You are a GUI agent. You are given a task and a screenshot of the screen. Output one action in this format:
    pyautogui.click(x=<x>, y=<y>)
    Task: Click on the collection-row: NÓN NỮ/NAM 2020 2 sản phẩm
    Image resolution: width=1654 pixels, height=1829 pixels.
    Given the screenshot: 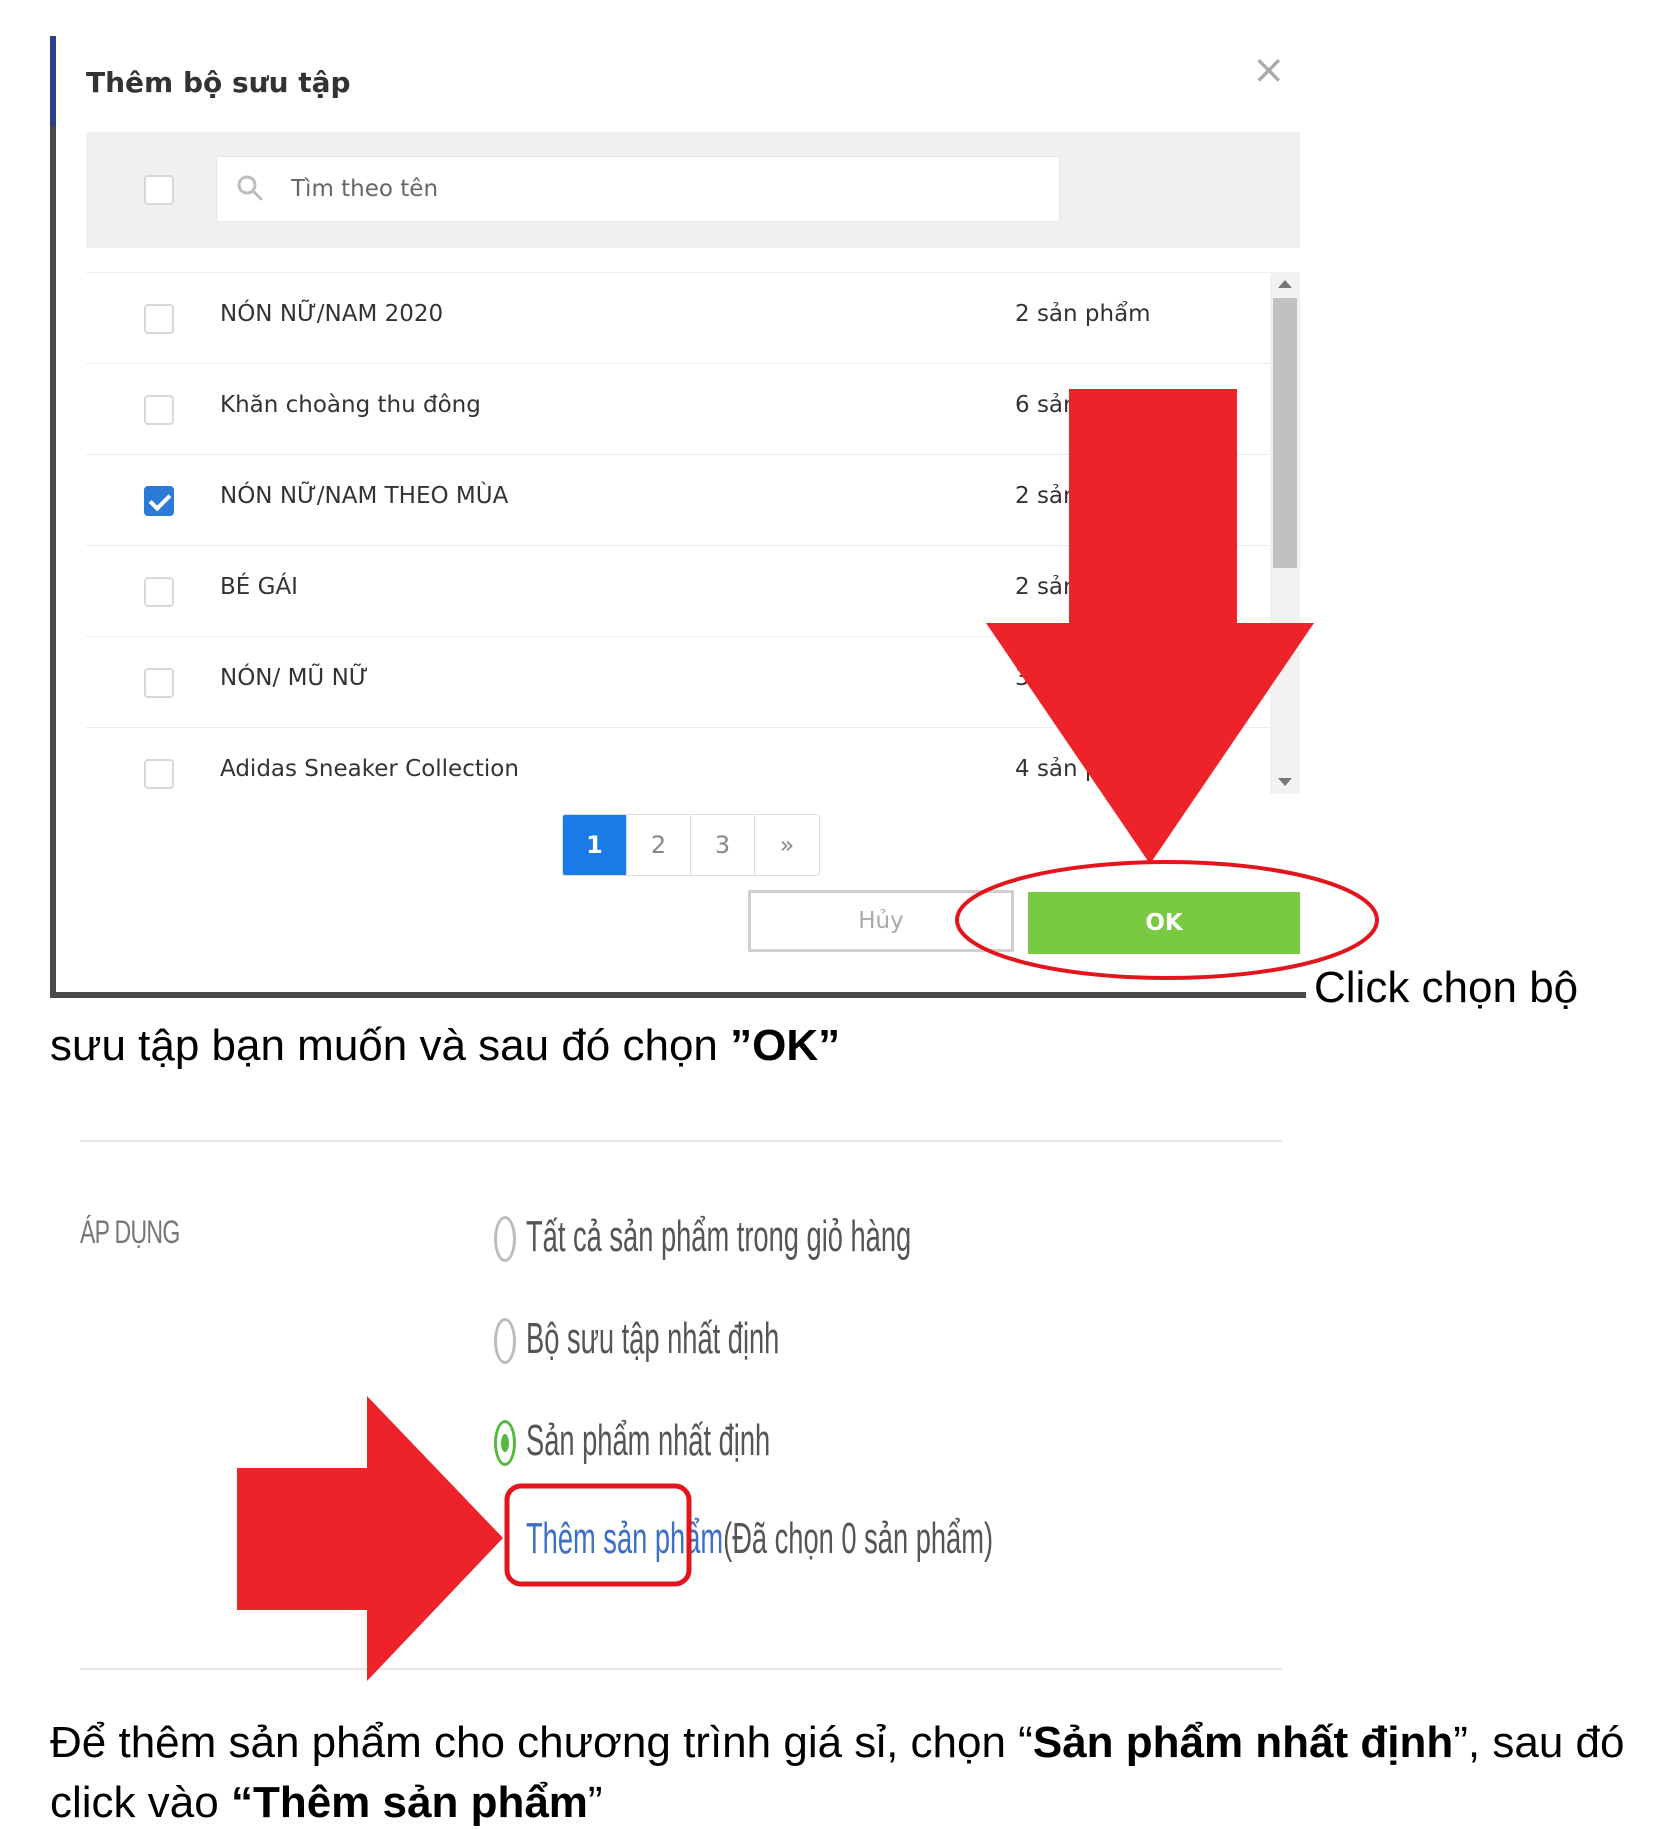 What is the action you would take?
    pyautogui.click(x=678, y=318)
    